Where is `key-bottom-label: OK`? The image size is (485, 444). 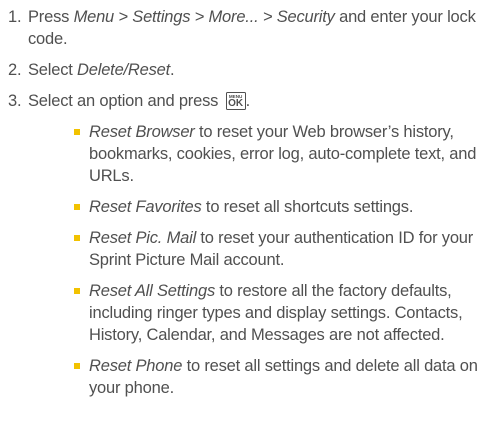 key-bottom-label: OK is located at coordinates (236, 103).